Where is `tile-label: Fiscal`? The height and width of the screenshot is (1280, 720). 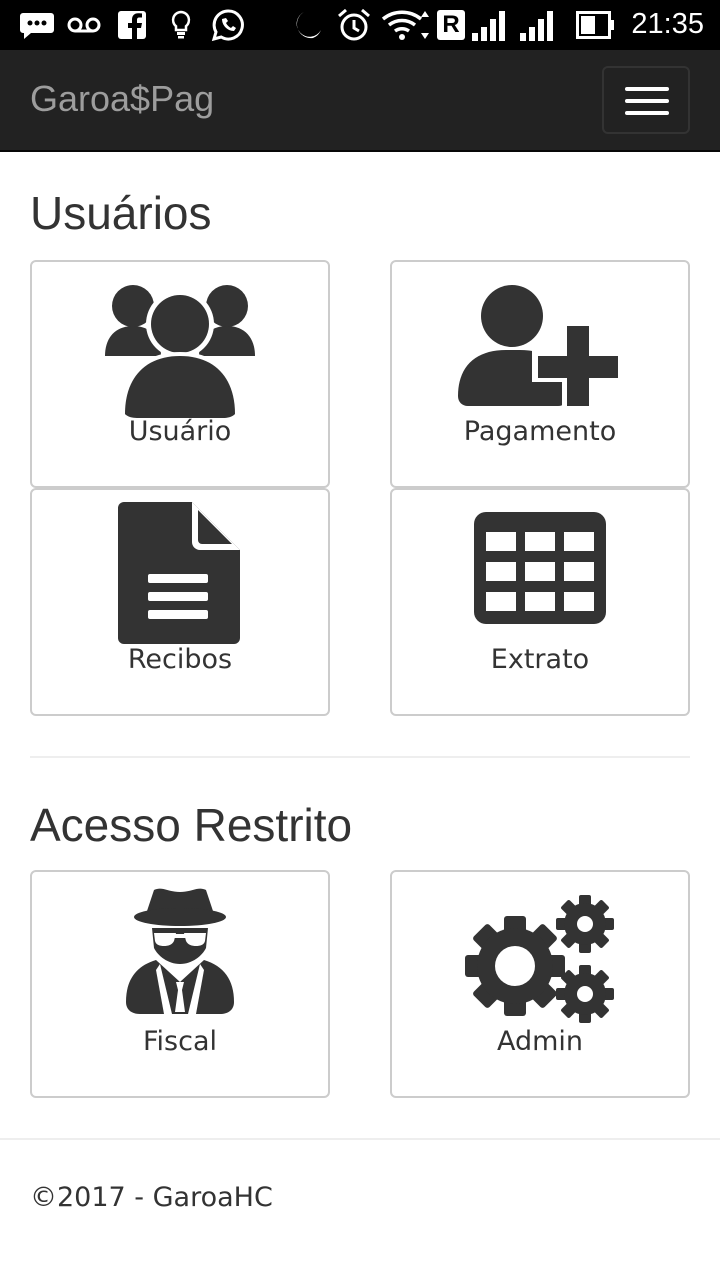 tile-label: Fiscal is located at coordinates (180, 1041).